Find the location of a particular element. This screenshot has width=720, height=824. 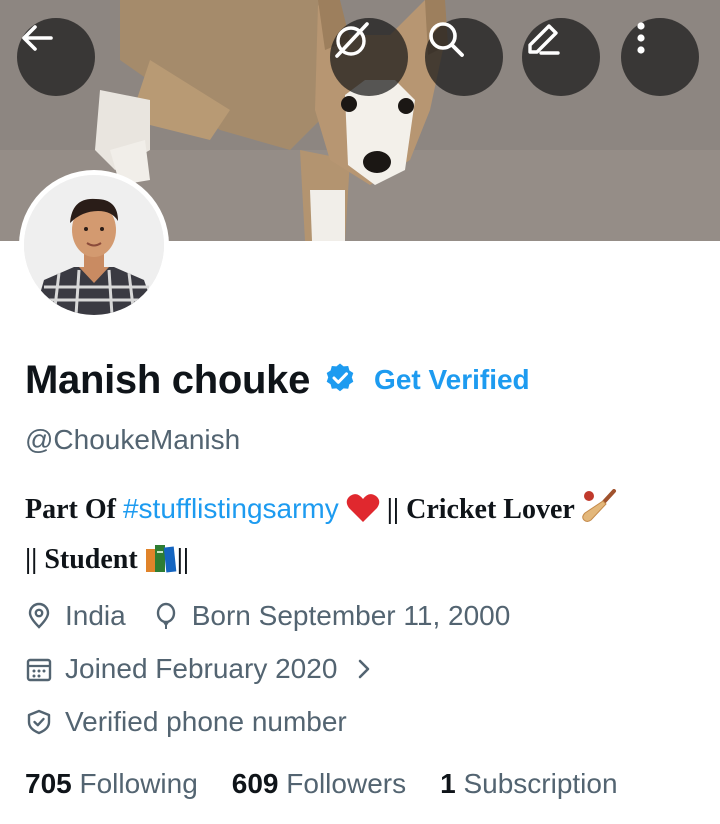

bio-line2: || Student is located at coordinates (85, 559).